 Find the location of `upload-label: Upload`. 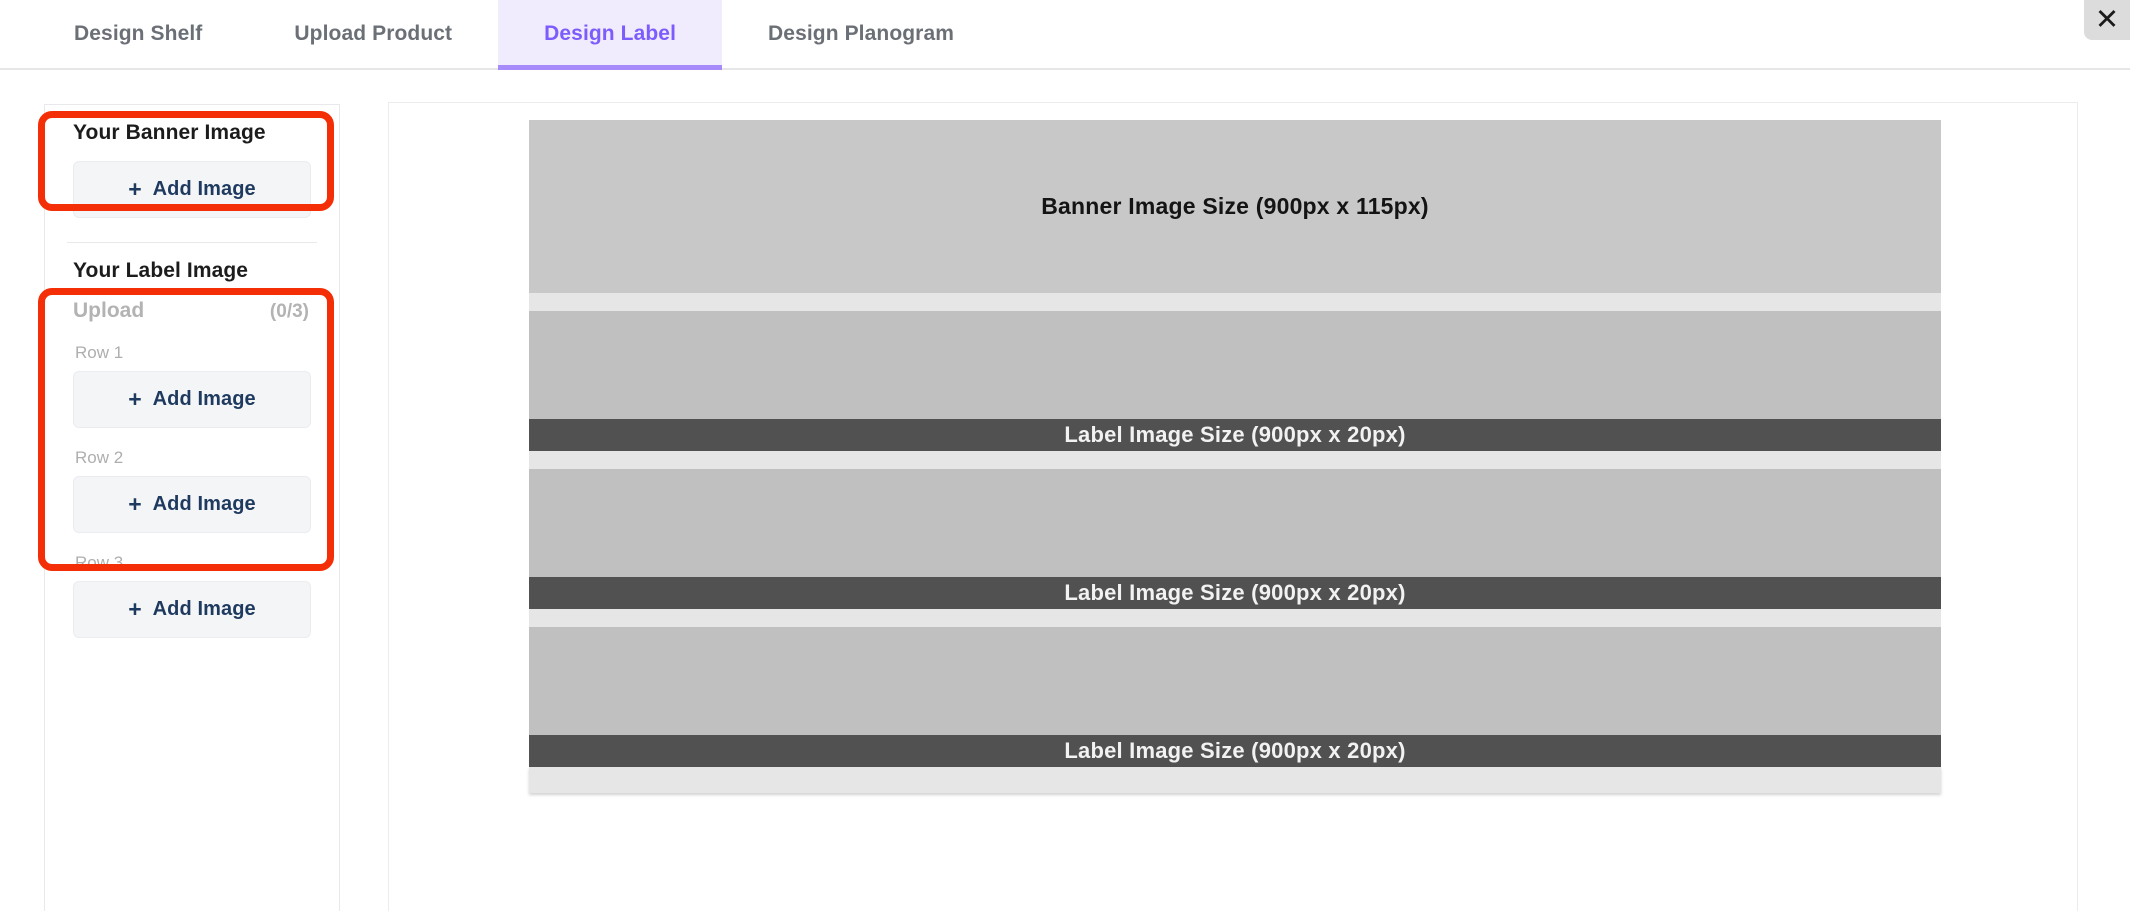

upload-label: Upload is located at coordinates (109, 310).